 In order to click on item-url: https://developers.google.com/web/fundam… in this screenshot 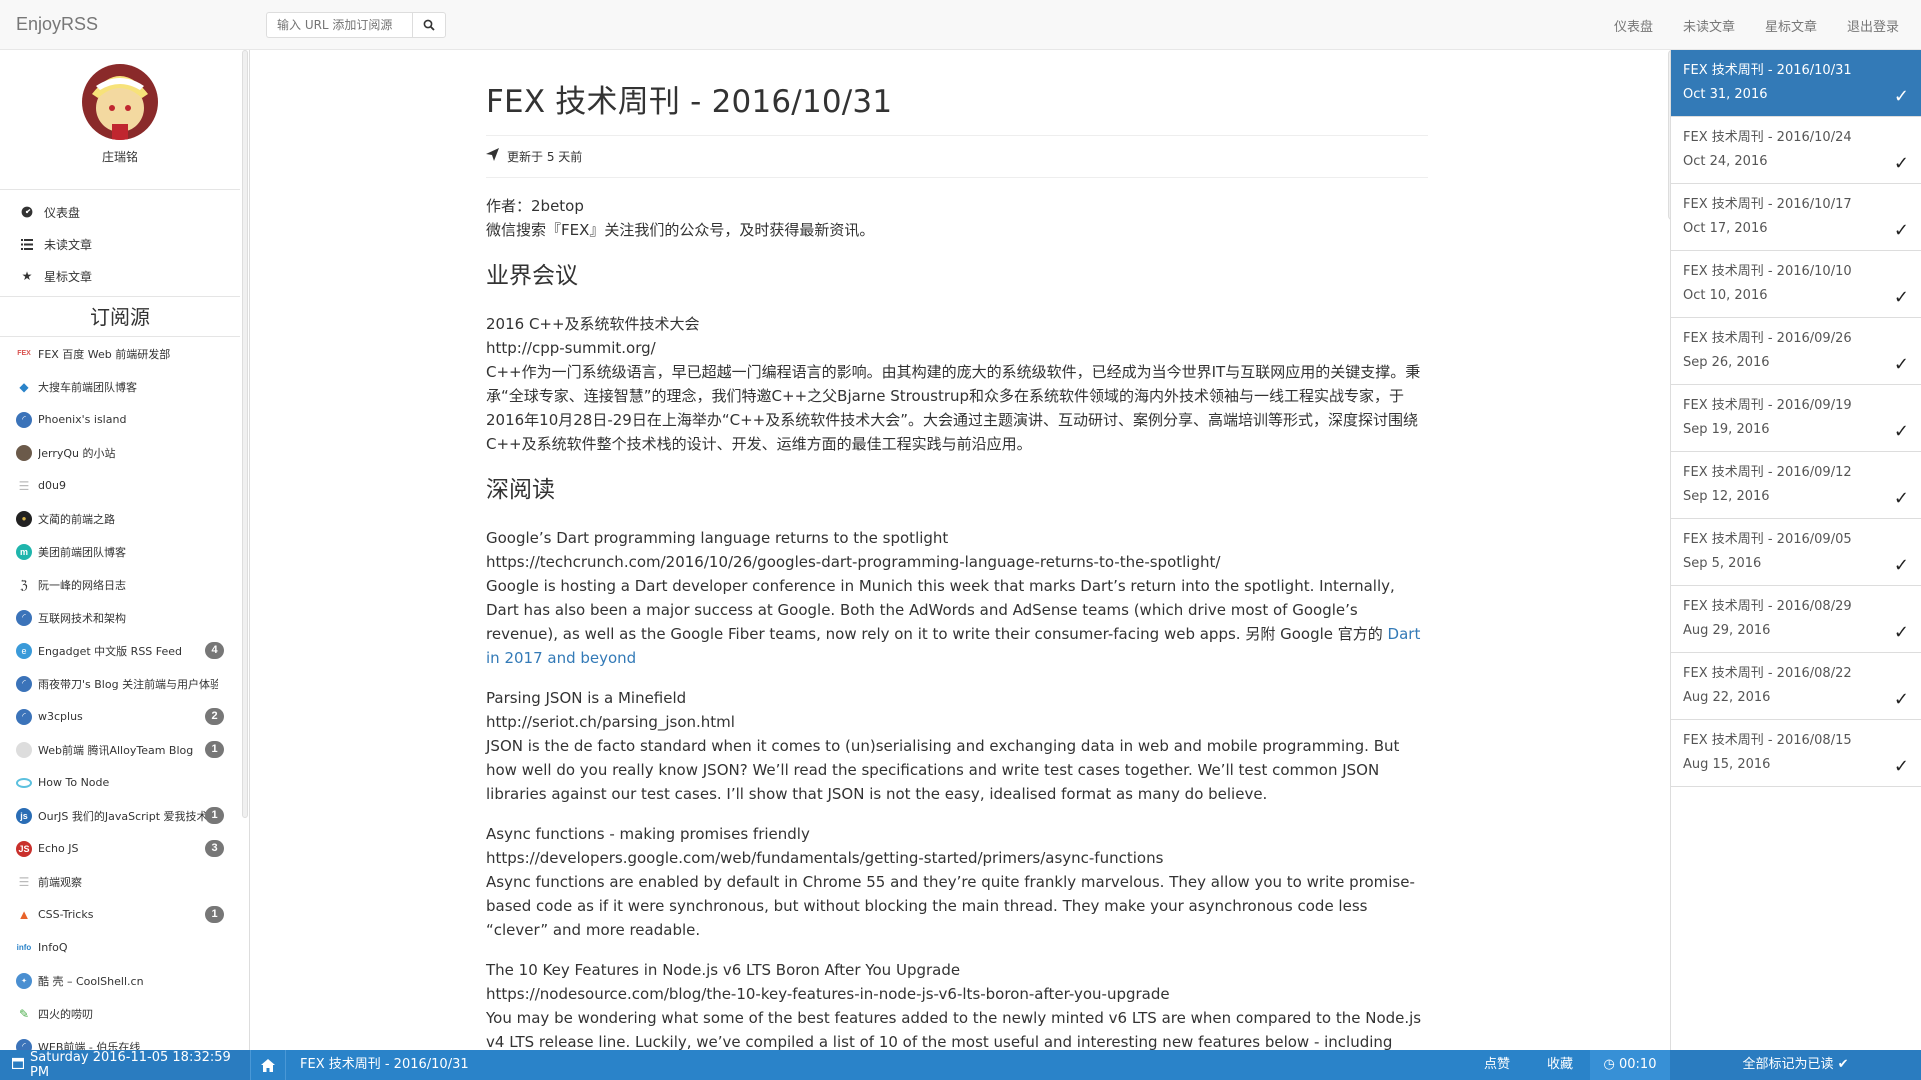, I will do `click(957, 858)`.